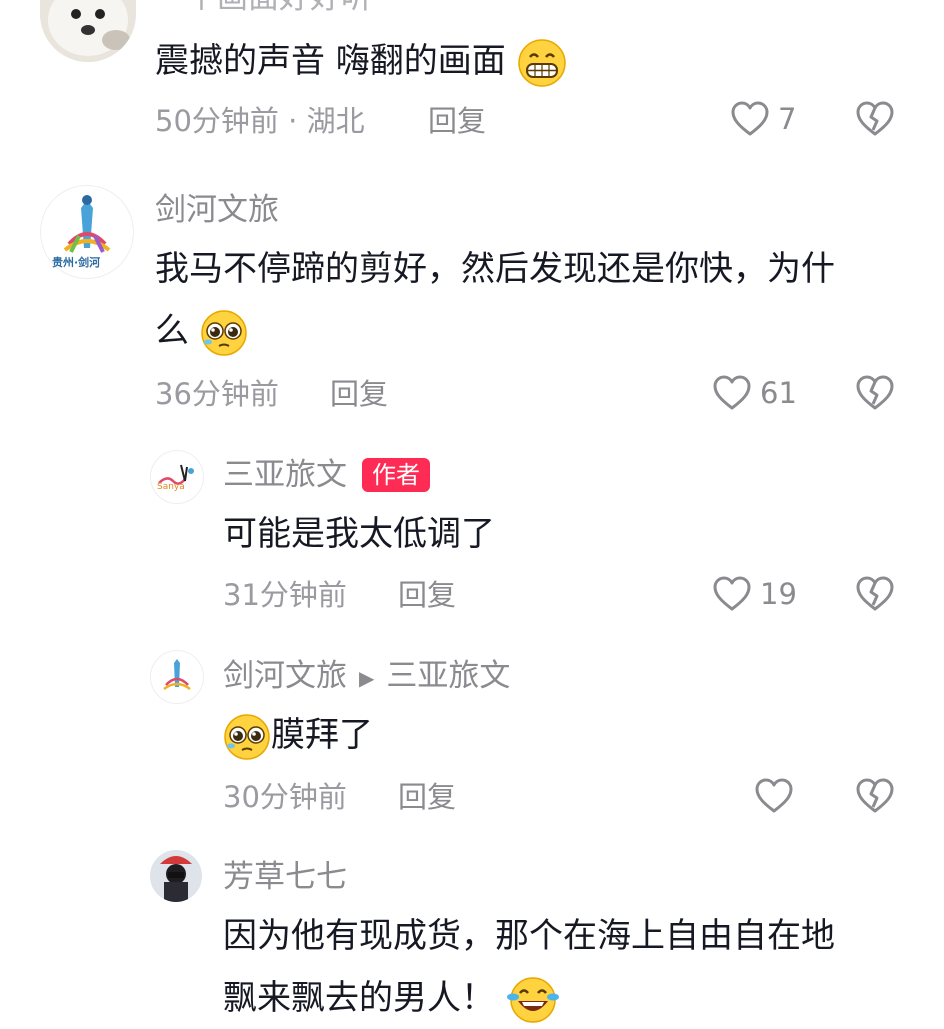 Image resolution: width=944 pixels, height=1029 pixels. I want to click on like-button: 61, so click(754, 393).